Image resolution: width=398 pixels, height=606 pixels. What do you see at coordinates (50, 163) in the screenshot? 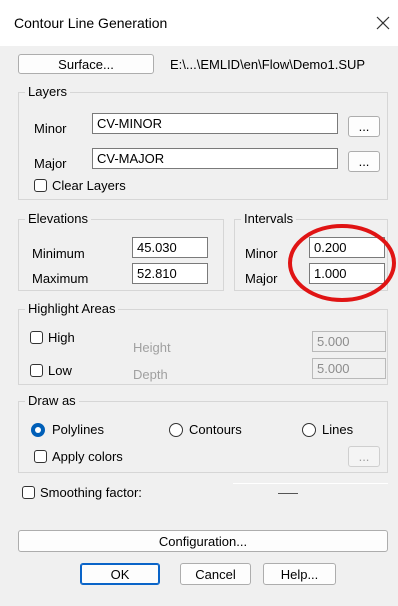
I see `major-layer-label: Major` at bounding box center [50, 163].